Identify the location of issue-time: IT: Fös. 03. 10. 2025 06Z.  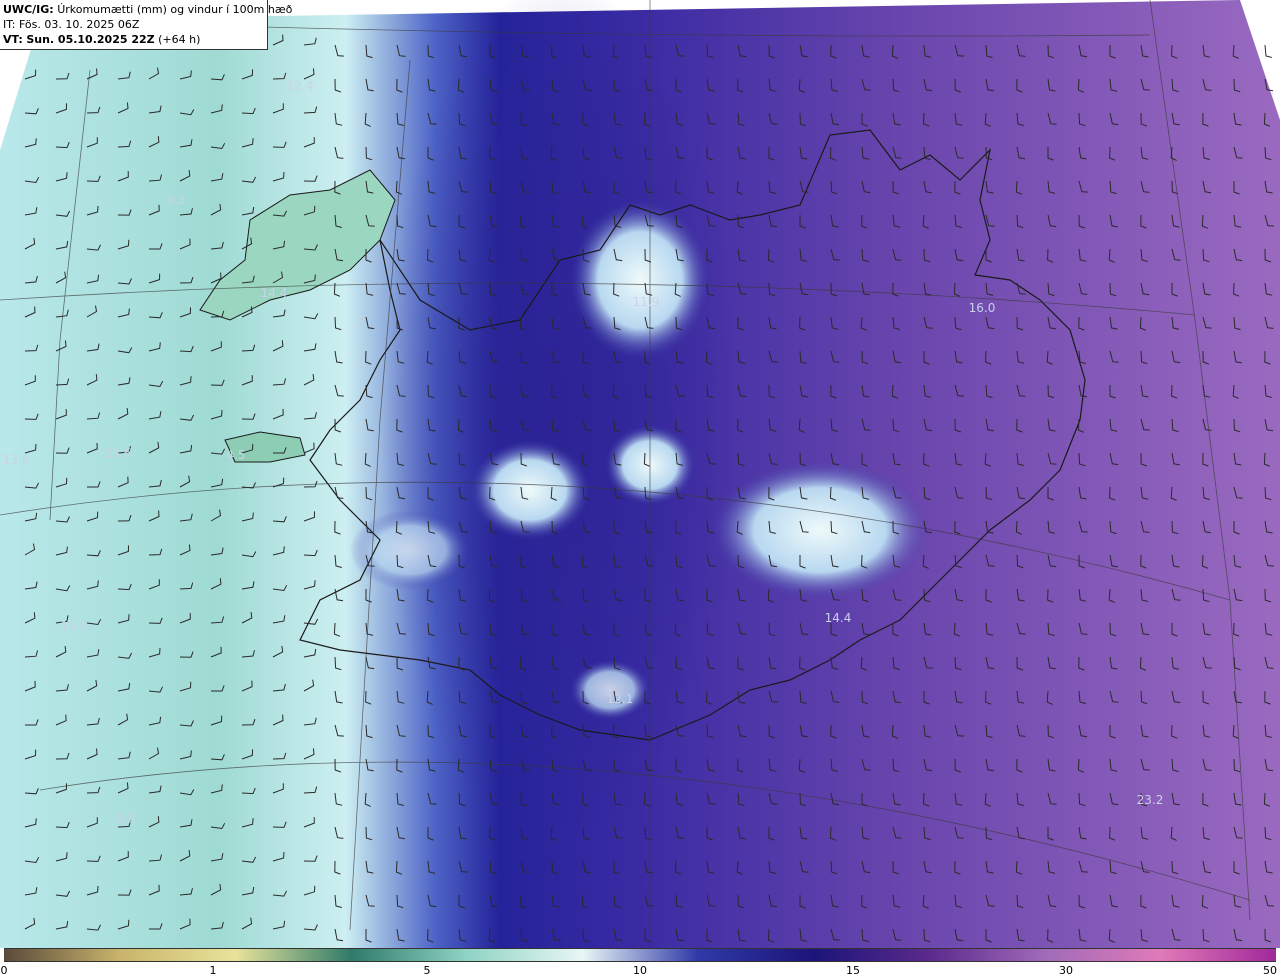
(71, 24).